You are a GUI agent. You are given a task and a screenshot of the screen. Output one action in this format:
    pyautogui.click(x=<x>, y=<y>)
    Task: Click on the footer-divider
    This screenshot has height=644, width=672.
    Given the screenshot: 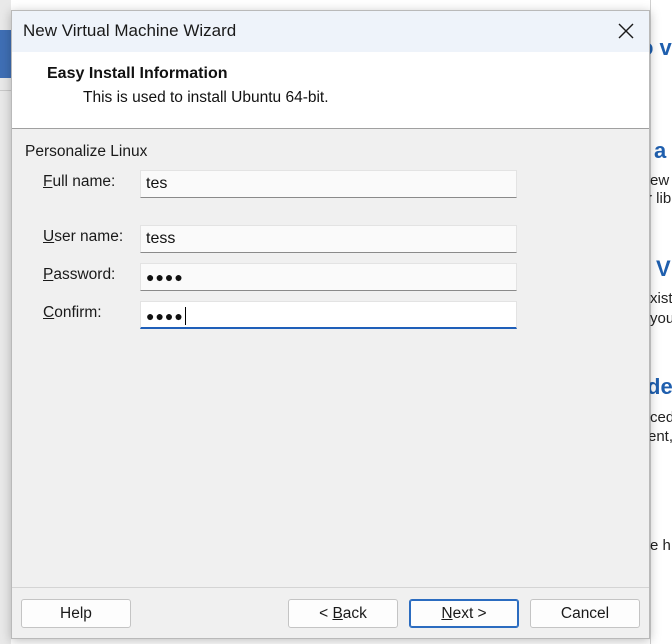 What is the action you would take?
    pyautogui.click(x=330, y=587)
    